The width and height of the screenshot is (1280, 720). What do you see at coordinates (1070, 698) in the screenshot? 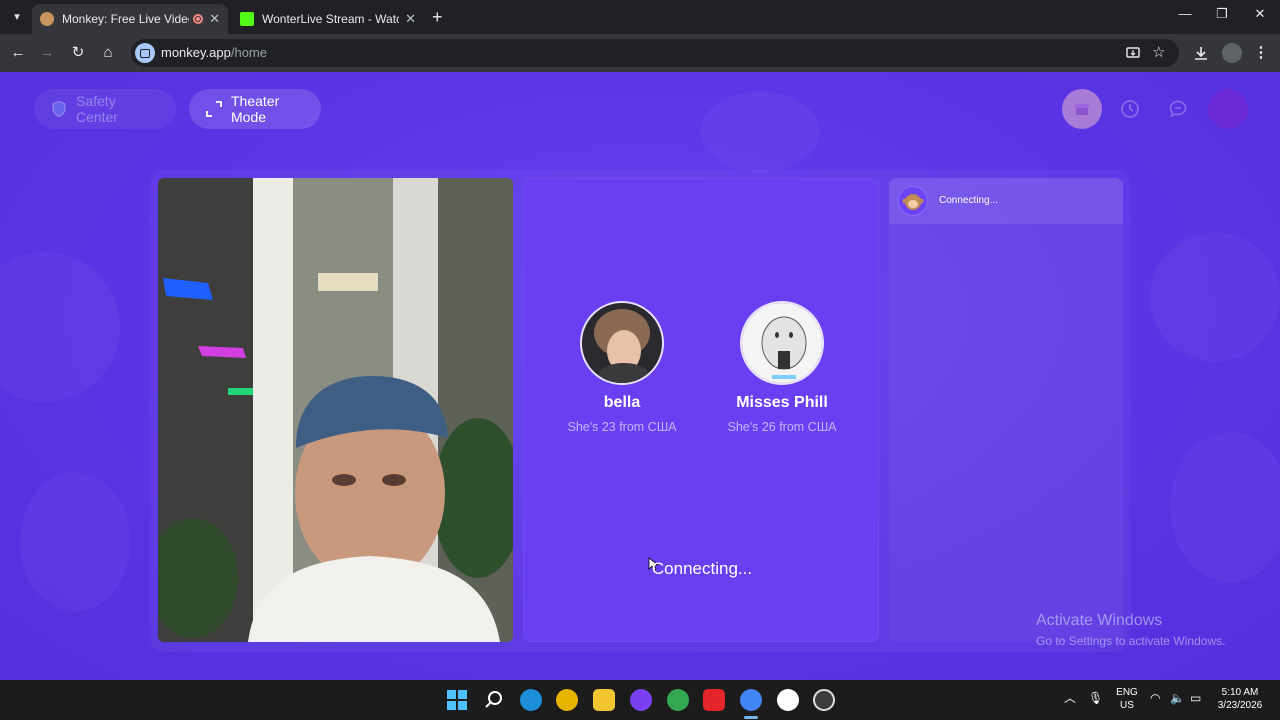
I see `tray-chevron-icon: ︿` at bounding box center [1070, 698].